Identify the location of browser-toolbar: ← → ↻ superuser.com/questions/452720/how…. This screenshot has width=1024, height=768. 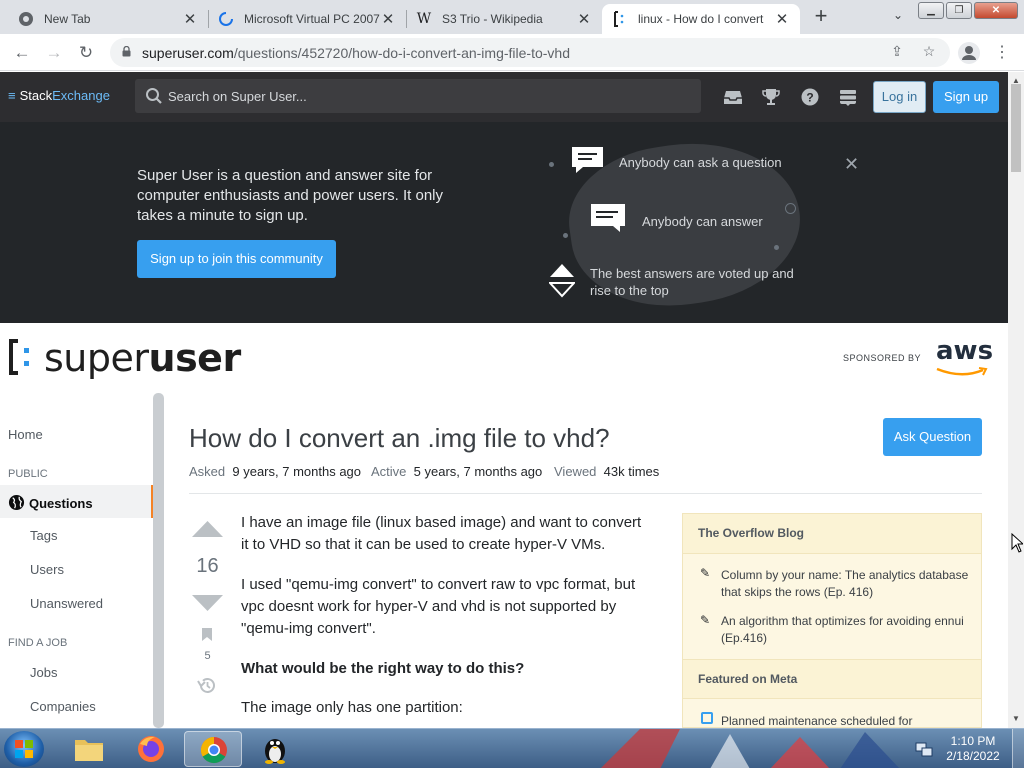
(512, 52).